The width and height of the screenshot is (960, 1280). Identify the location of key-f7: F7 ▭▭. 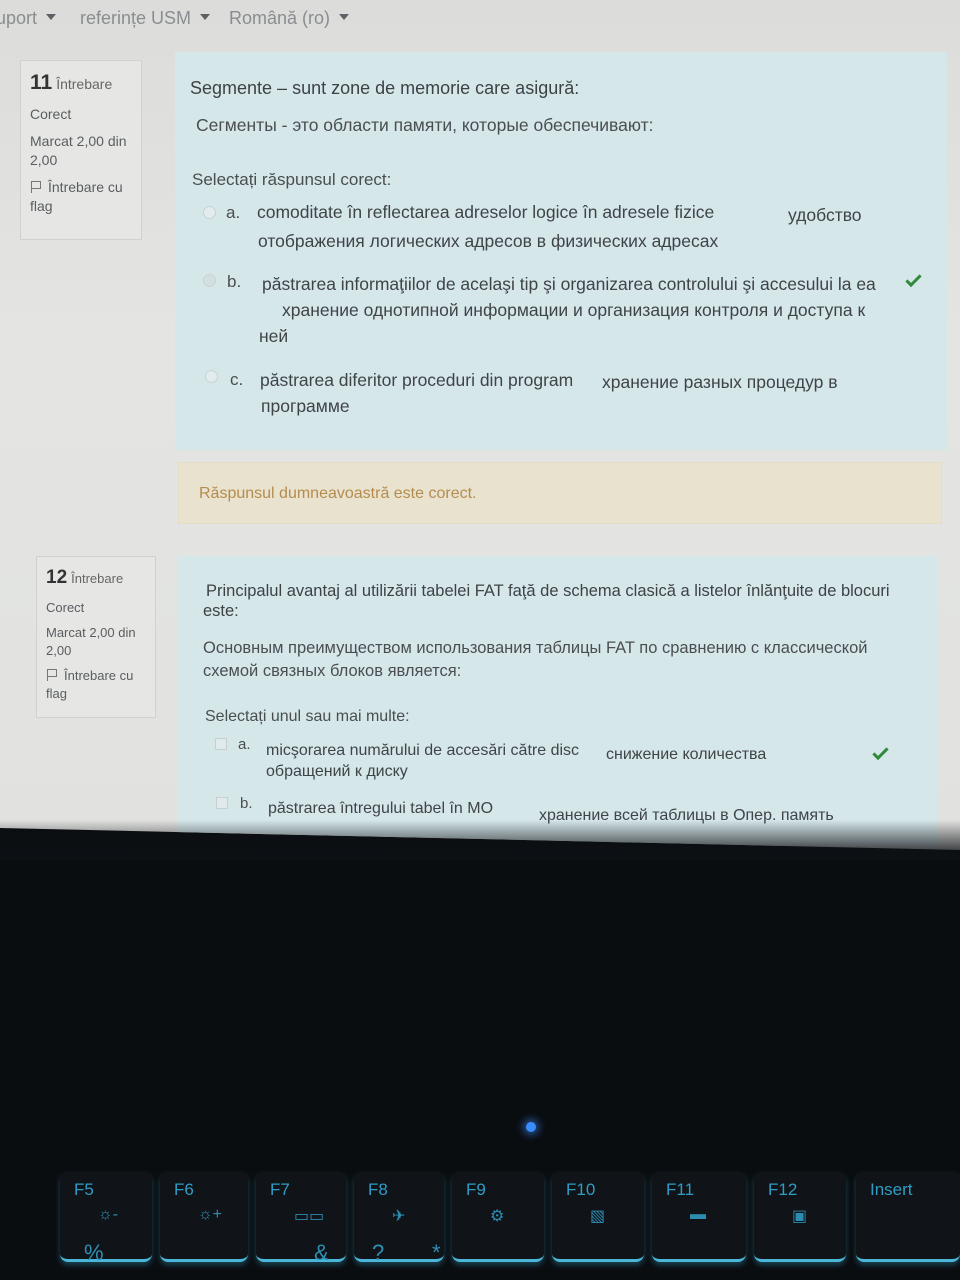
(301, 1217).